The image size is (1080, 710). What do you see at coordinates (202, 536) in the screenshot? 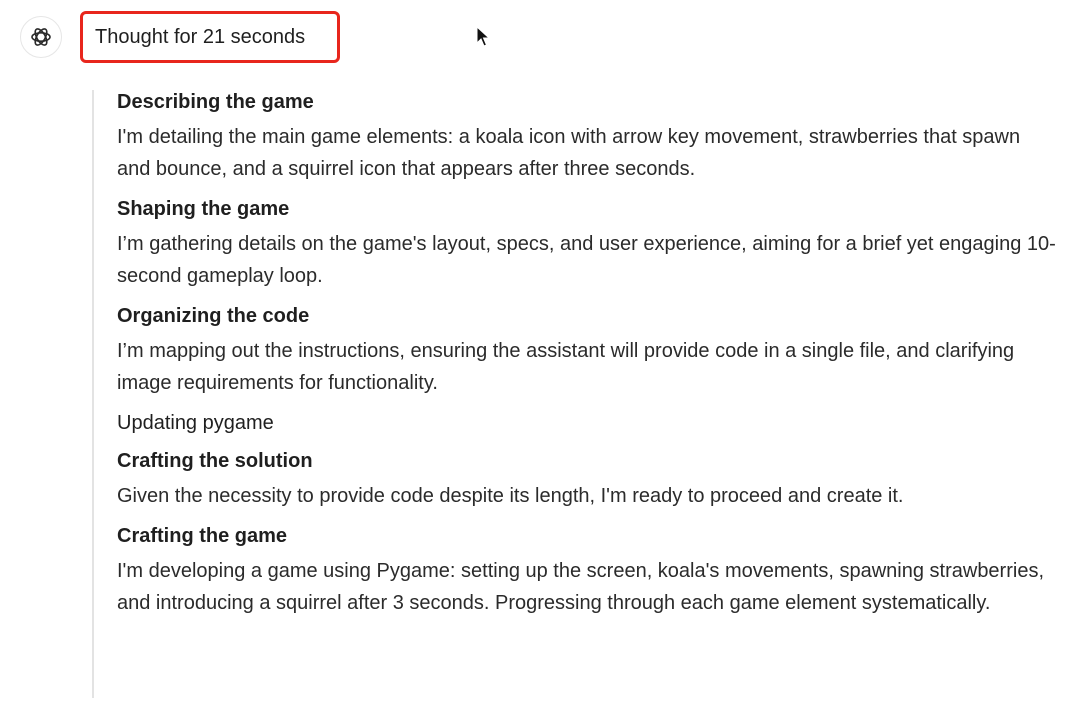
I see `step-title: Crafting the game` at bounding box center [202, 536].